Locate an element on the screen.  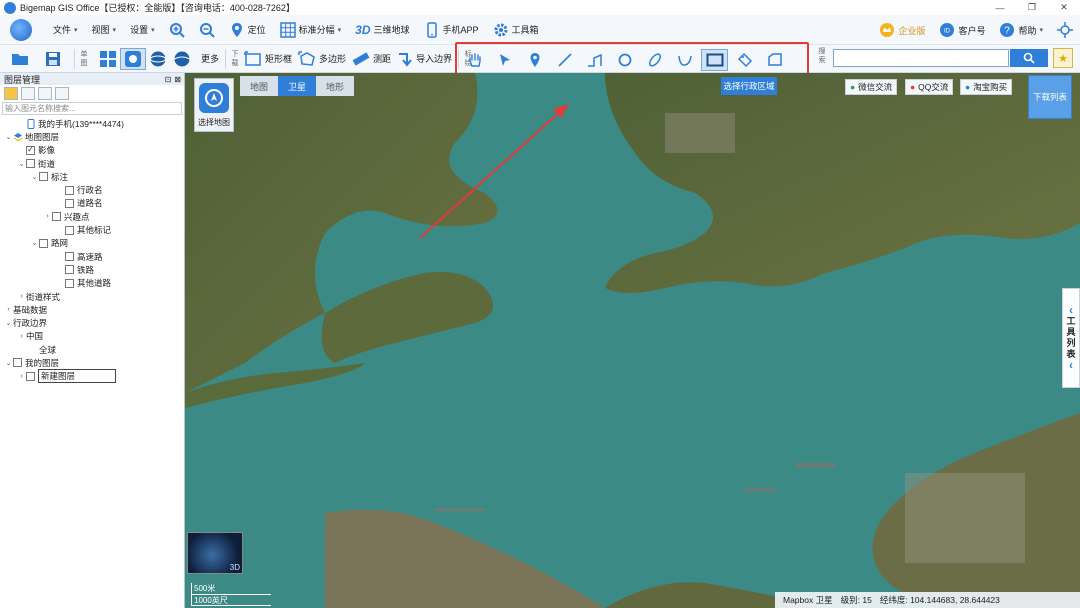
open-button is located at coordinates (20, 59).